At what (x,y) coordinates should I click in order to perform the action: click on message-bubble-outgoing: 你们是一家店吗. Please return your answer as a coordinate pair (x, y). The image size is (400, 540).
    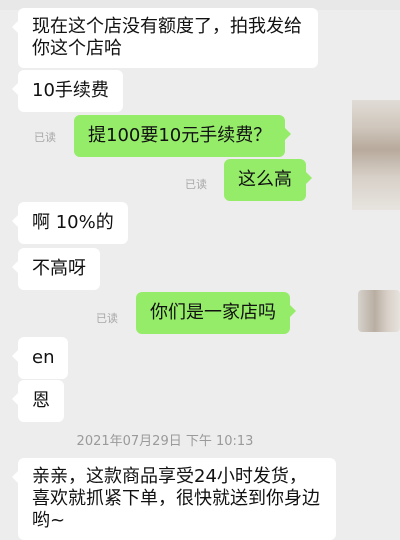
    Looking at the image, I should click on (216, 313).